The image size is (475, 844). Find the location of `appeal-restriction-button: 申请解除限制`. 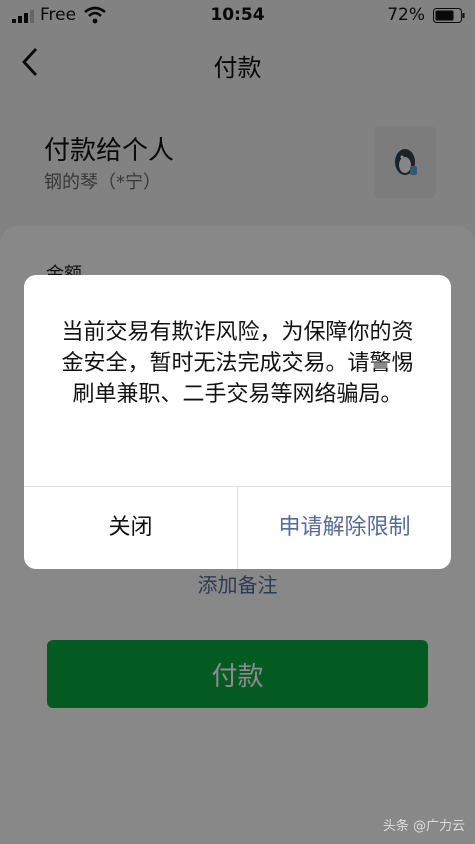

appeal-restriction-button: 申请解除限制 is located at coordinates (344, 528).